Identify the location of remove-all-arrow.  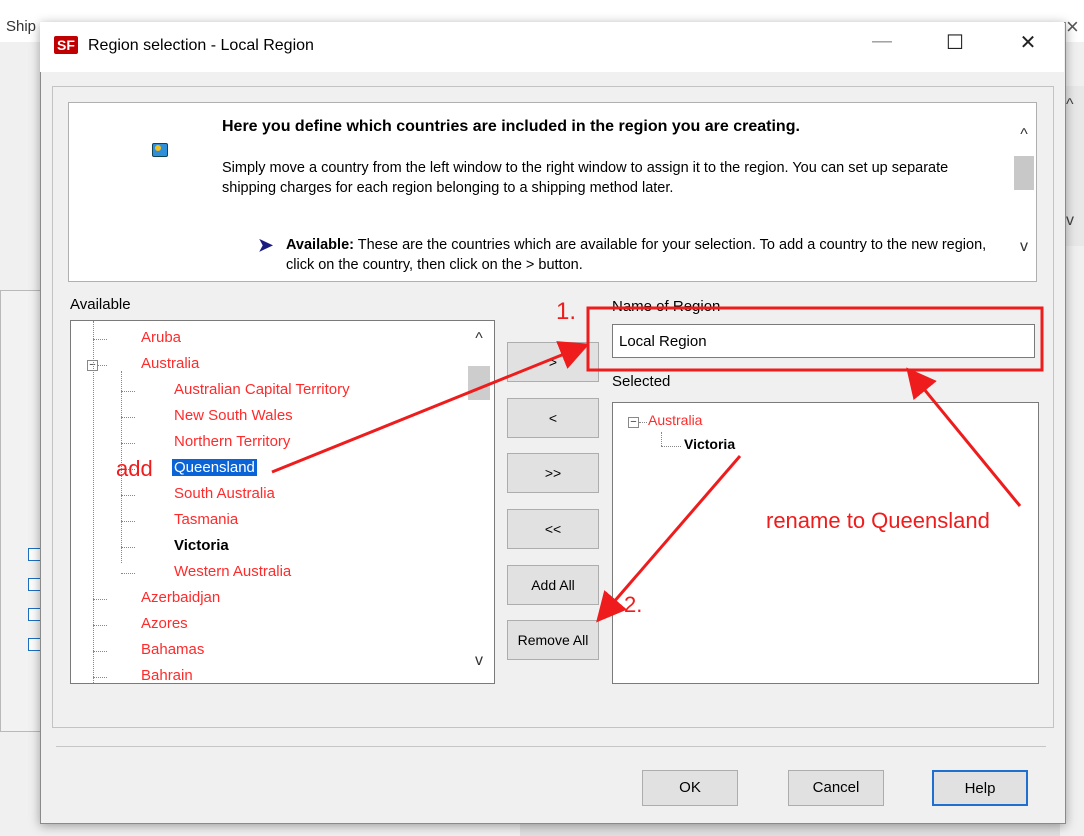
(669, 539).